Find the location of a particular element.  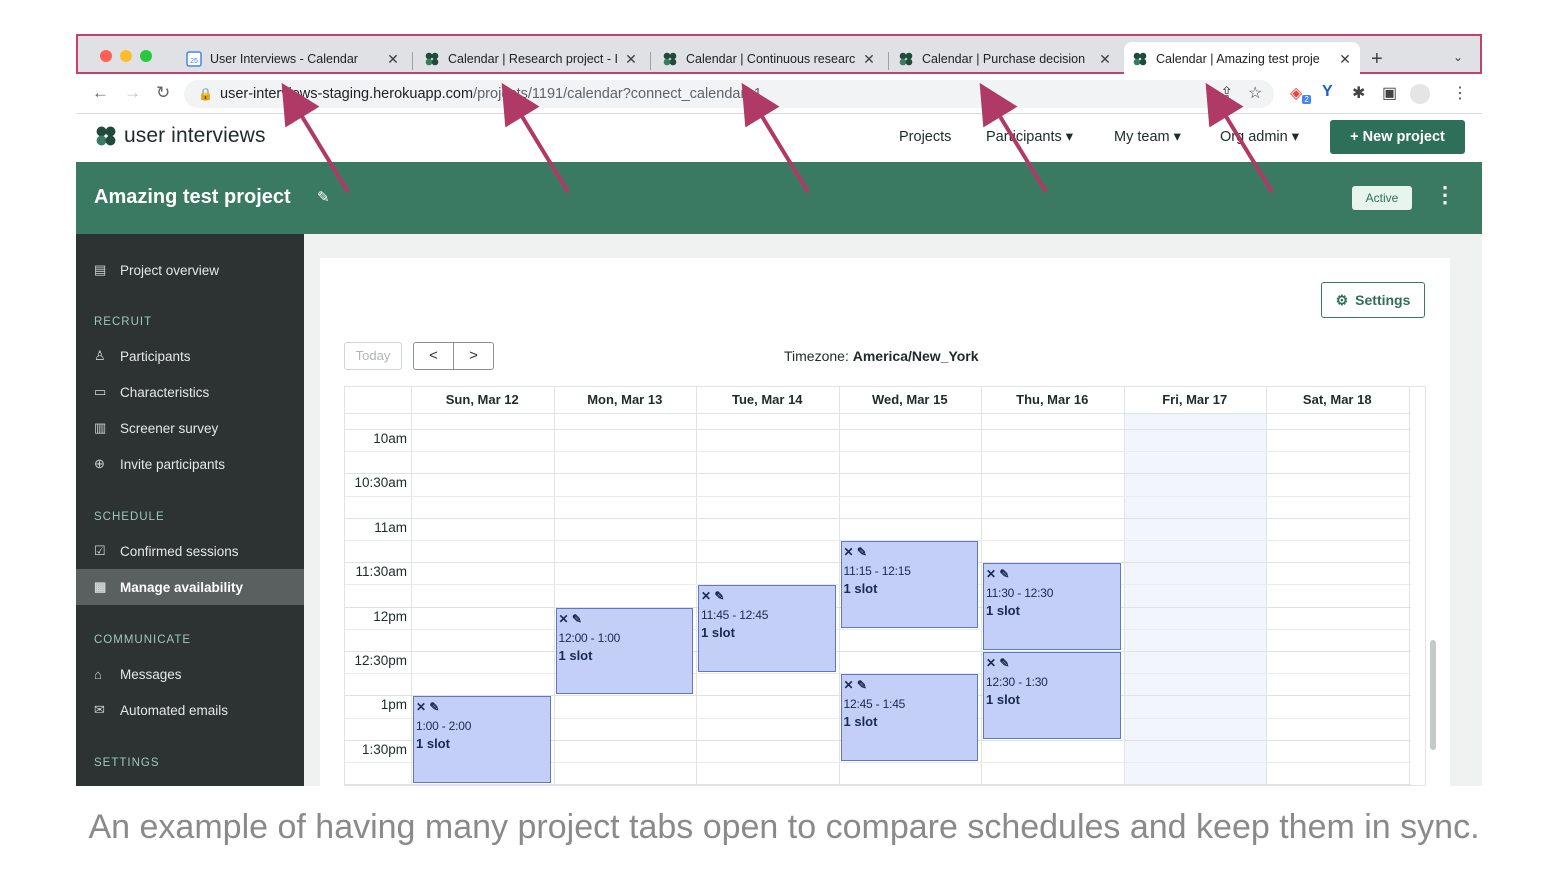

calendar-icon: ▦ is located at coordinates (100, 586).